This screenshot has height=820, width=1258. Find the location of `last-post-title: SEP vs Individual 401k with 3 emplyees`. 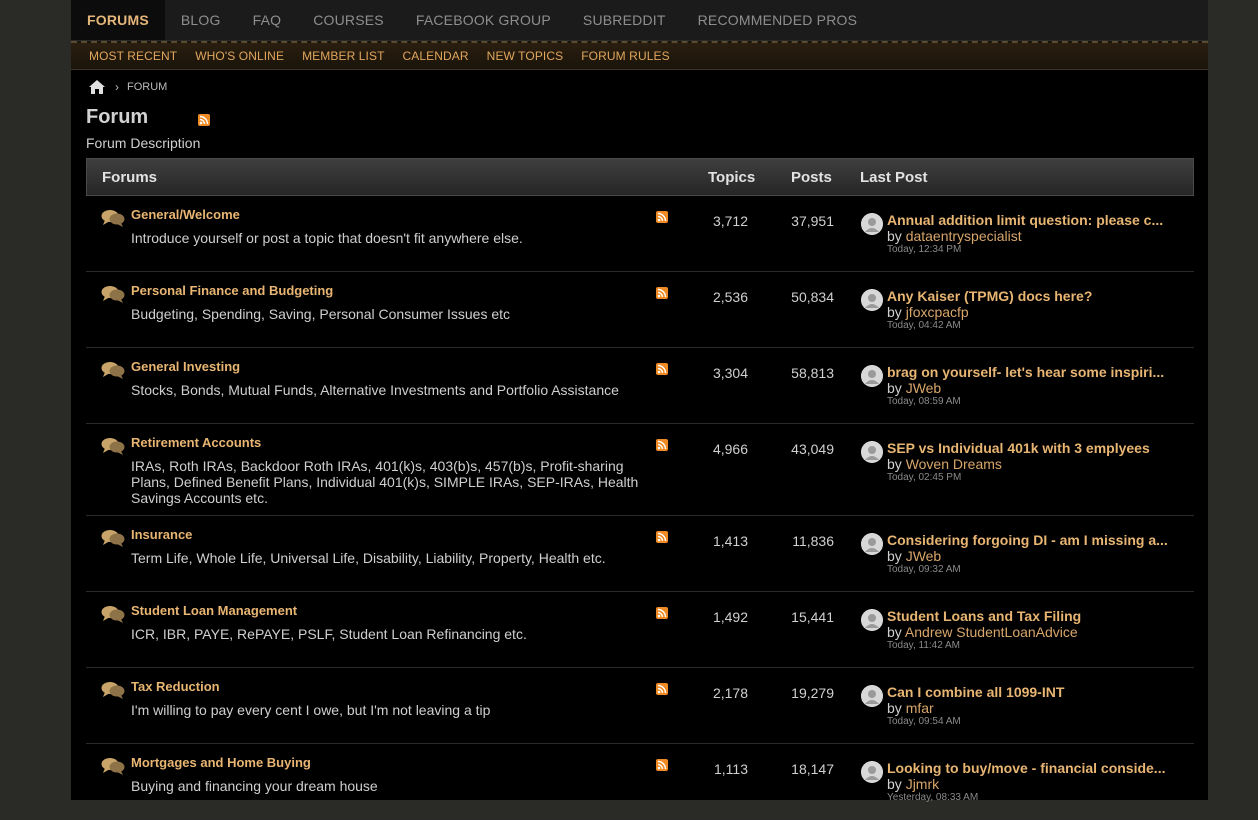

last-post-title: SEP vs Individual 401k with 3 emplyees is located at coordinates (1032, 448).